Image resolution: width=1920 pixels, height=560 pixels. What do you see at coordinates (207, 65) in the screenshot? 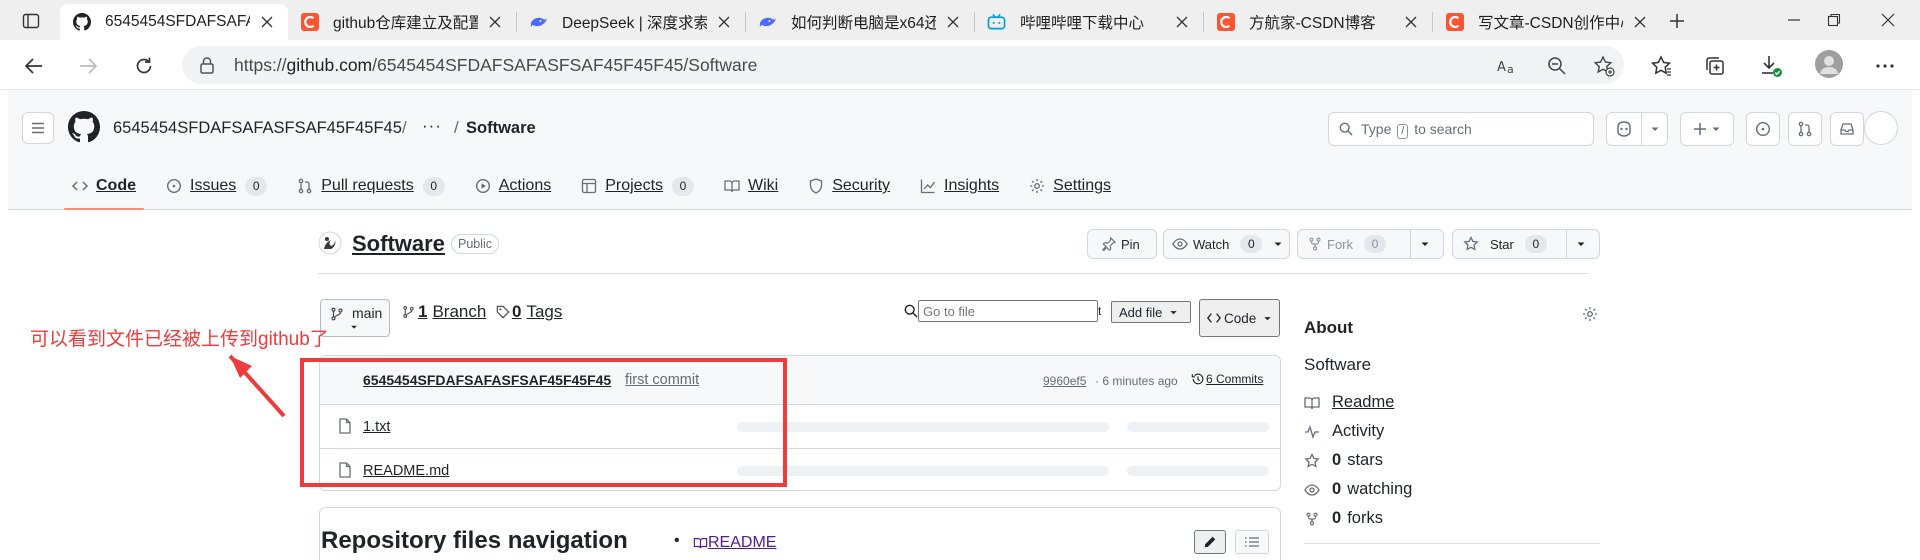
I see `lock-icon` at bounding box center [207, 65].